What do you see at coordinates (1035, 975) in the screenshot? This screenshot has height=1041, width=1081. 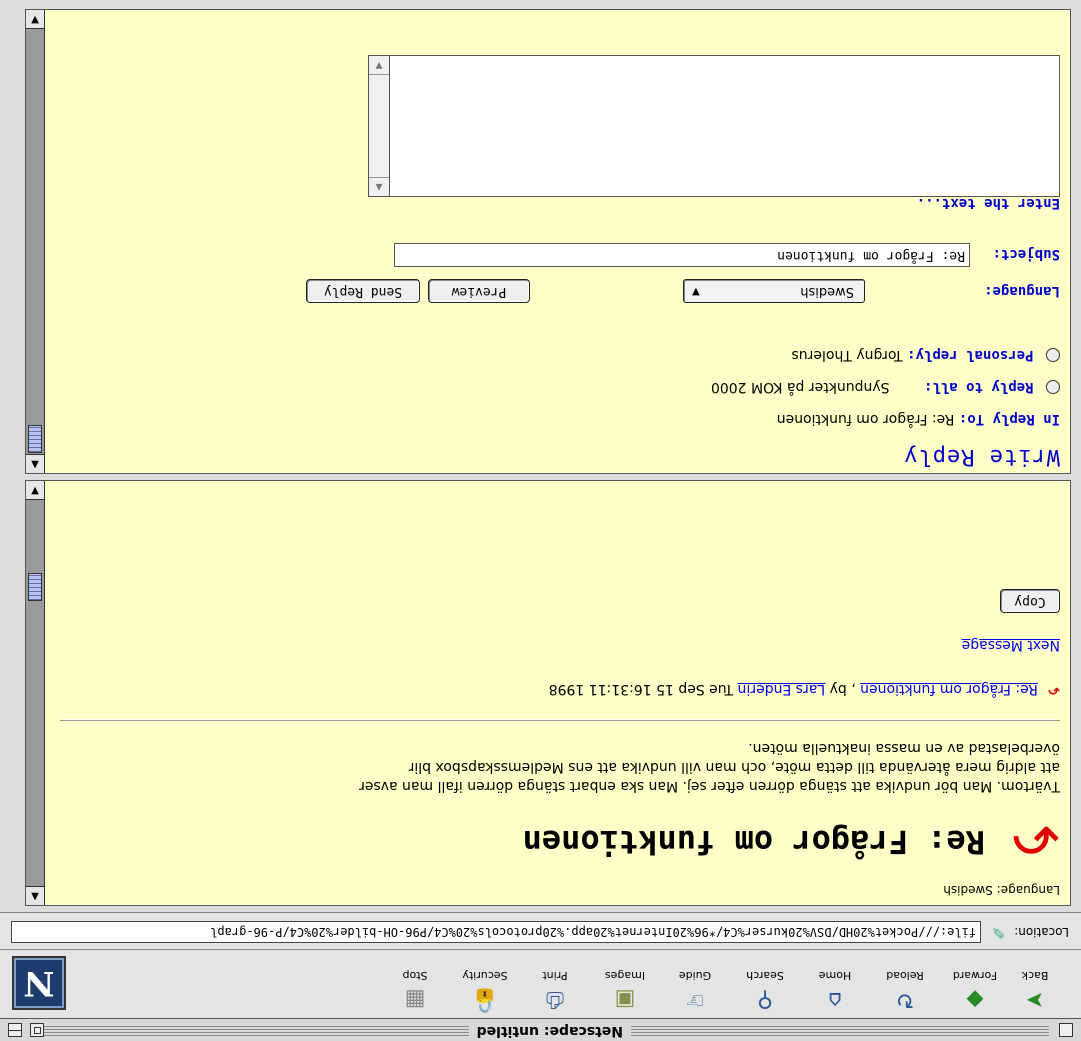 I see `back-label: Back` at bounding box center [1035, 975].